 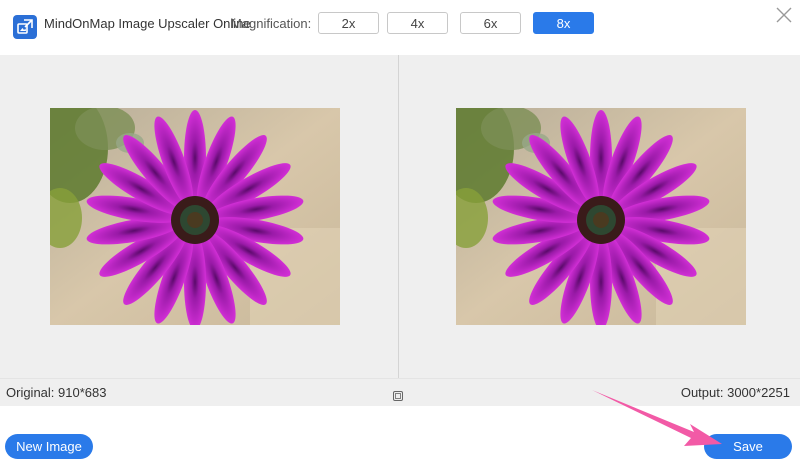 What do you see at coordinates (417, 23) in the screenshot?
I see `magnification-4x-button: 4x` at bounding box center [417, 23].